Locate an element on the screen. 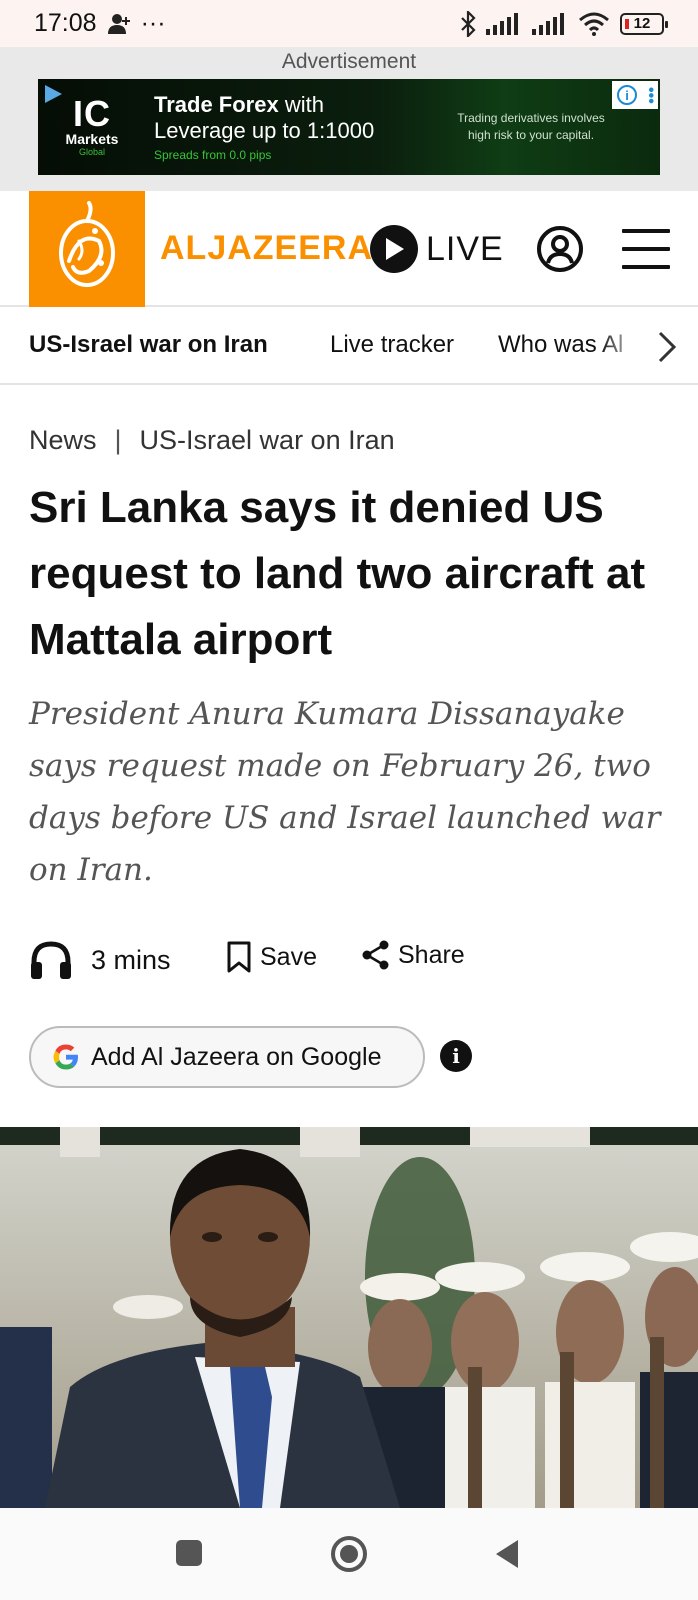 This screenshot has width=698, height=1600. breadcrumb-category: News is located at coordinates (63, 440).